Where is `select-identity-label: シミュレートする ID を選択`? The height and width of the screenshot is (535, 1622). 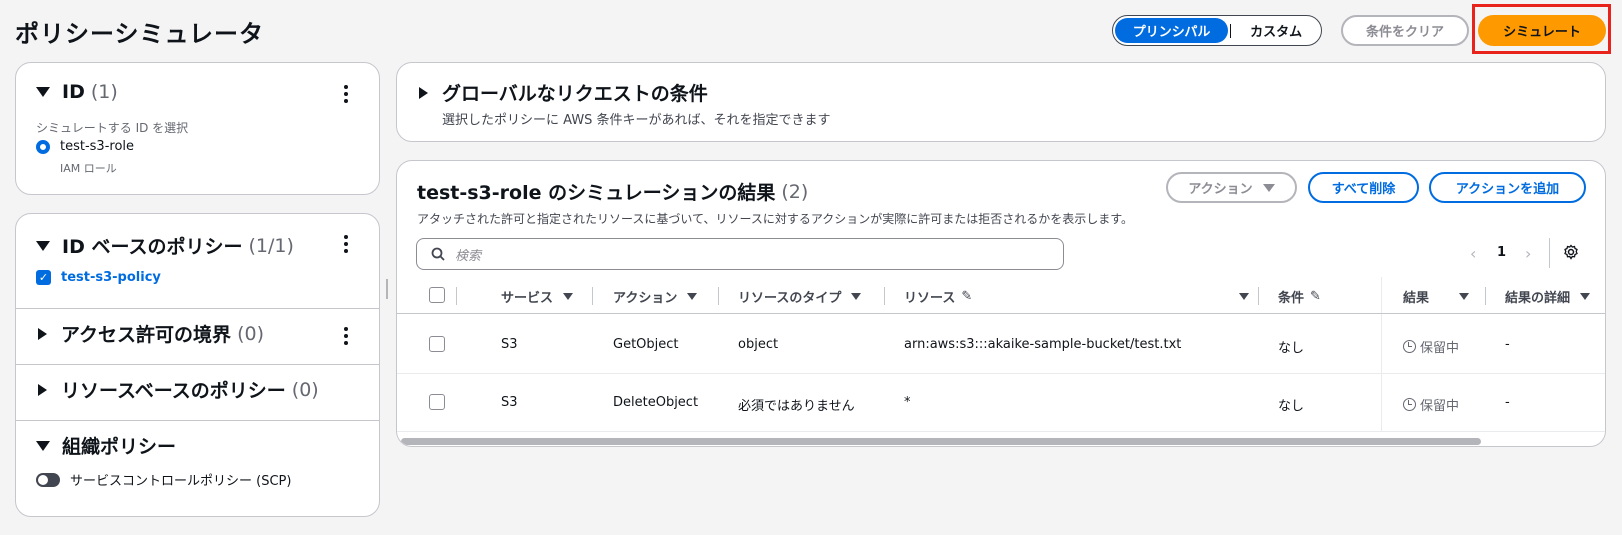
select-identity-label: シミュレートする ID を選択 is located at coordinates (112, 128).